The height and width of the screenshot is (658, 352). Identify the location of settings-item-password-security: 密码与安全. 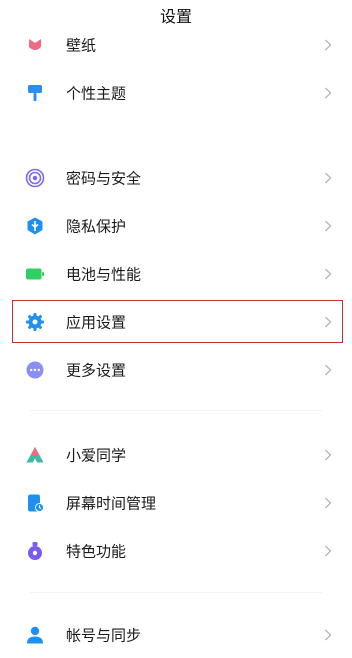
(176, 178).